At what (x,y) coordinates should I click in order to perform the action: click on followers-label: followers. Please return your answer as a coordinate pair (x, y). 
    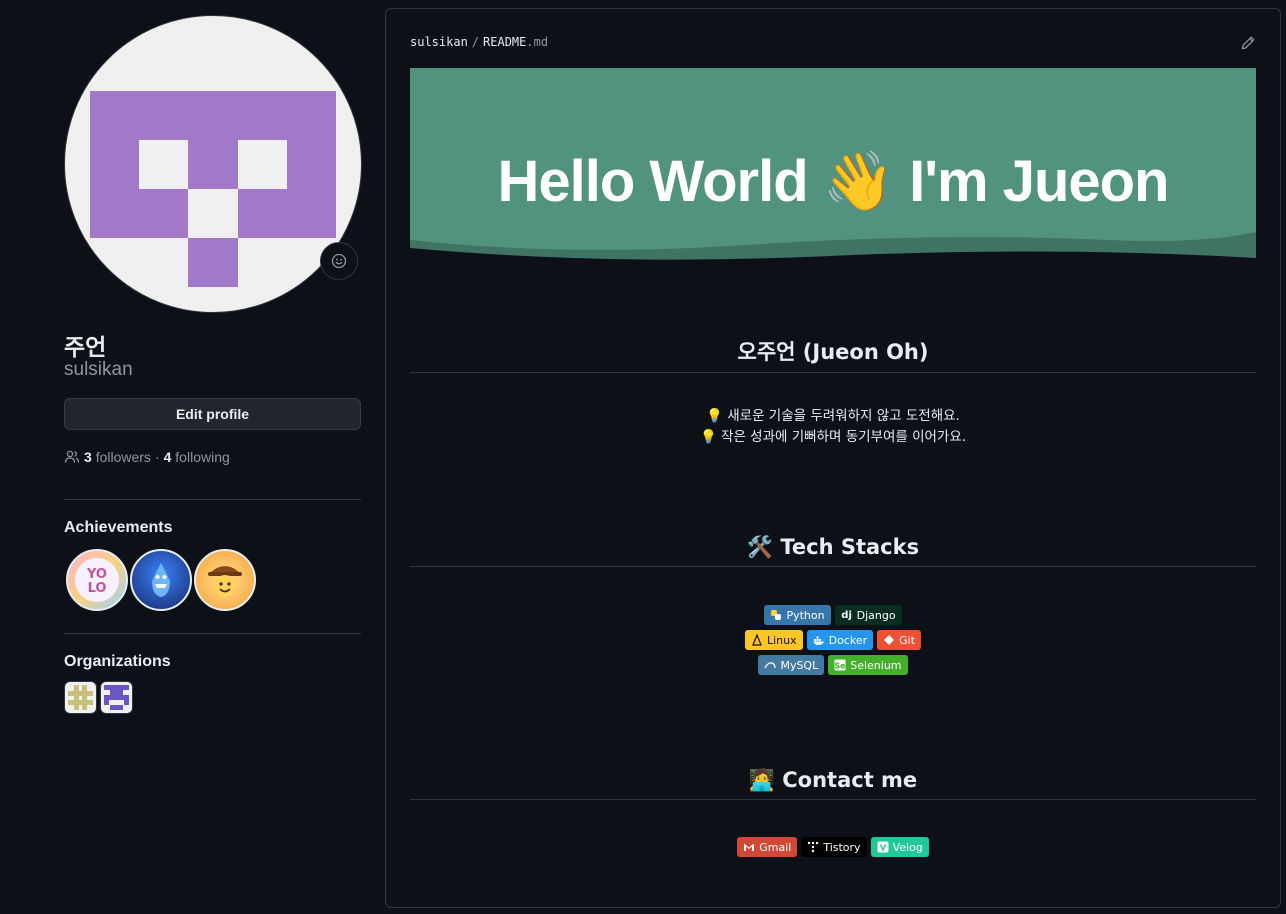
    Looking at the image, I should click on (123, 457).